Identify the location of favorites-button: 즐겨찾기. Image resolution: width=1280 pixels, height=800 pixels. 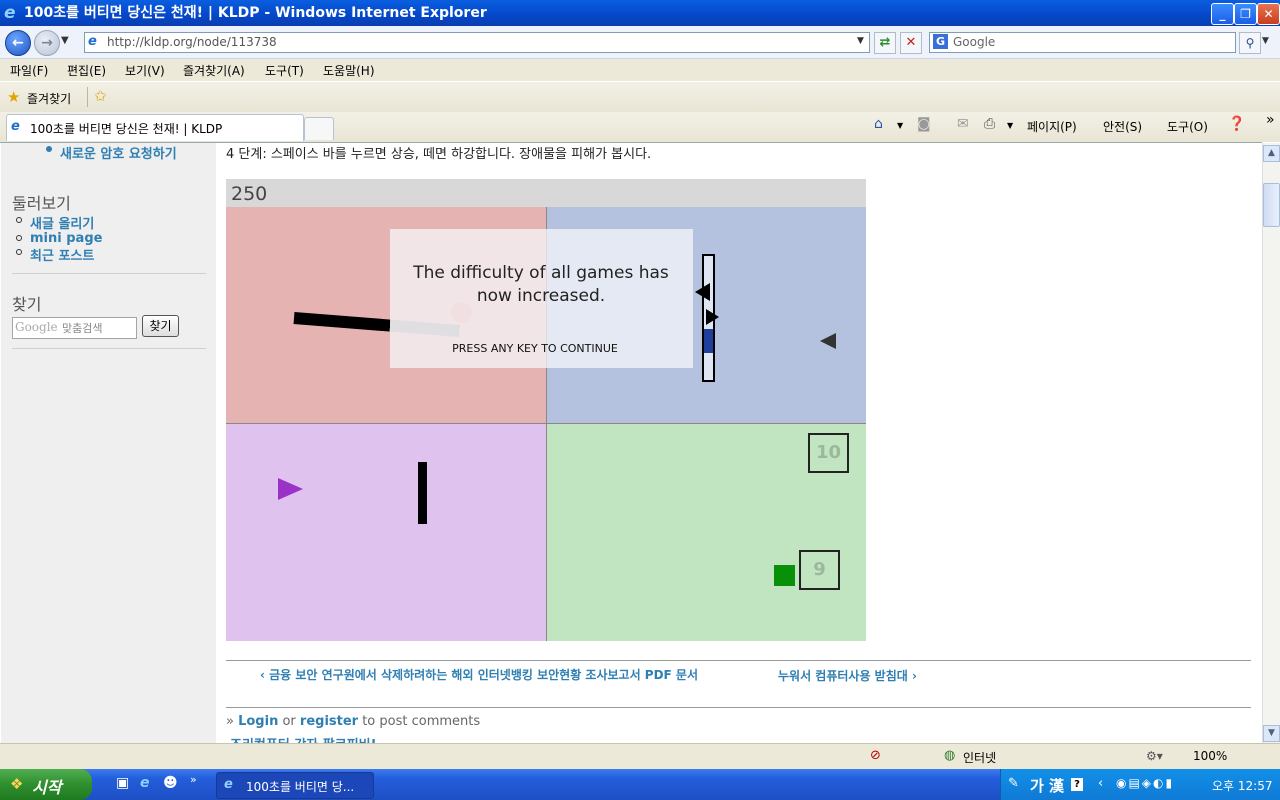
(49, 98).